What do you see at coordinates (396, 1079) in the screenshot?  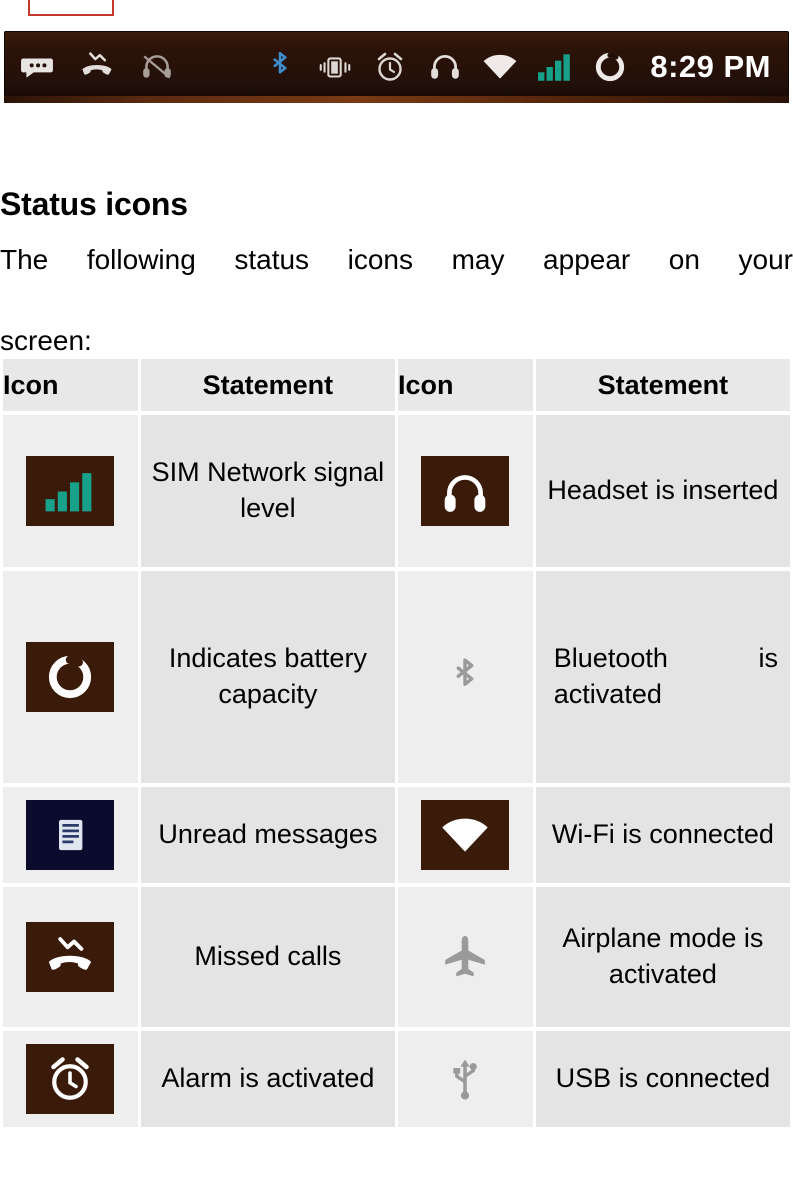 I see `table-row: Alarm is activated USB is connected` at bounding box center [396, 1079].